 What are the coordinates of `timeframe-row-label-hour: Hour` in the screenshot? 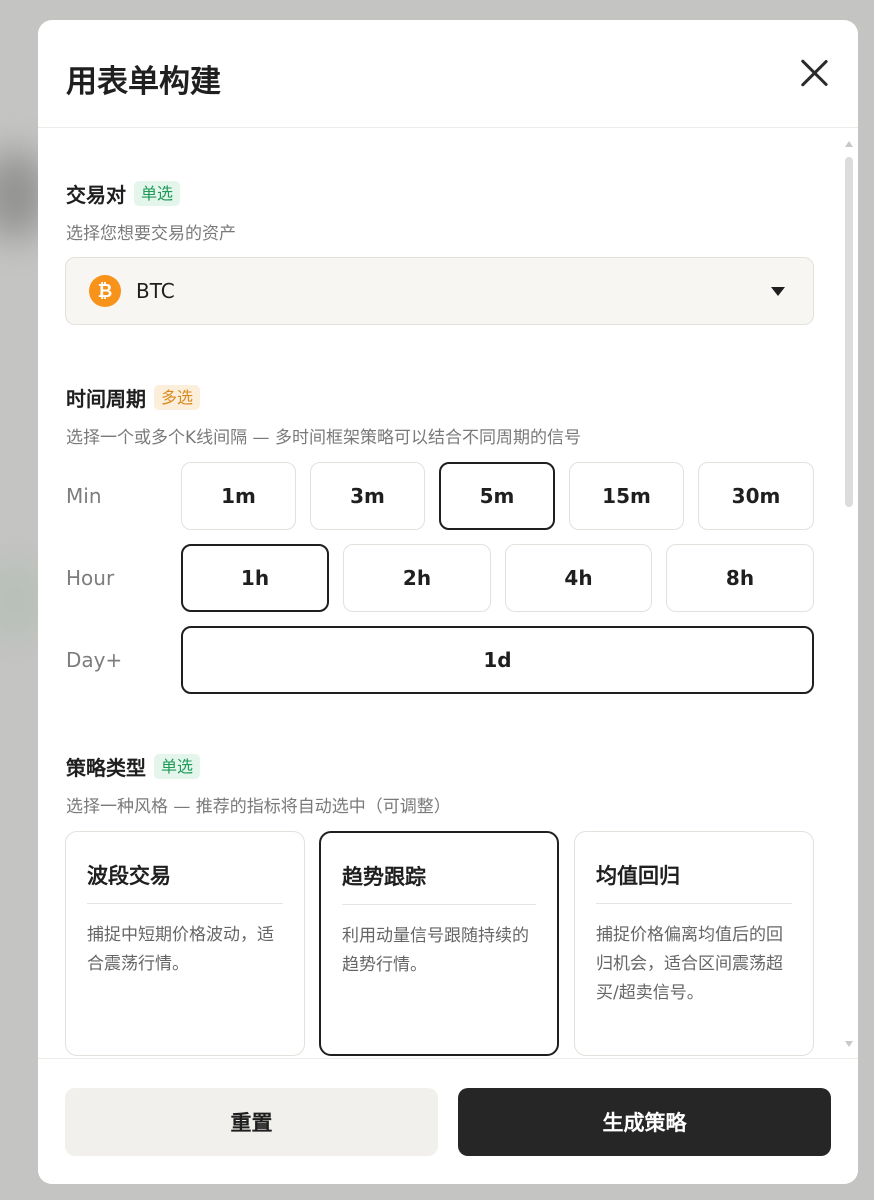 It's located at (90, 578).